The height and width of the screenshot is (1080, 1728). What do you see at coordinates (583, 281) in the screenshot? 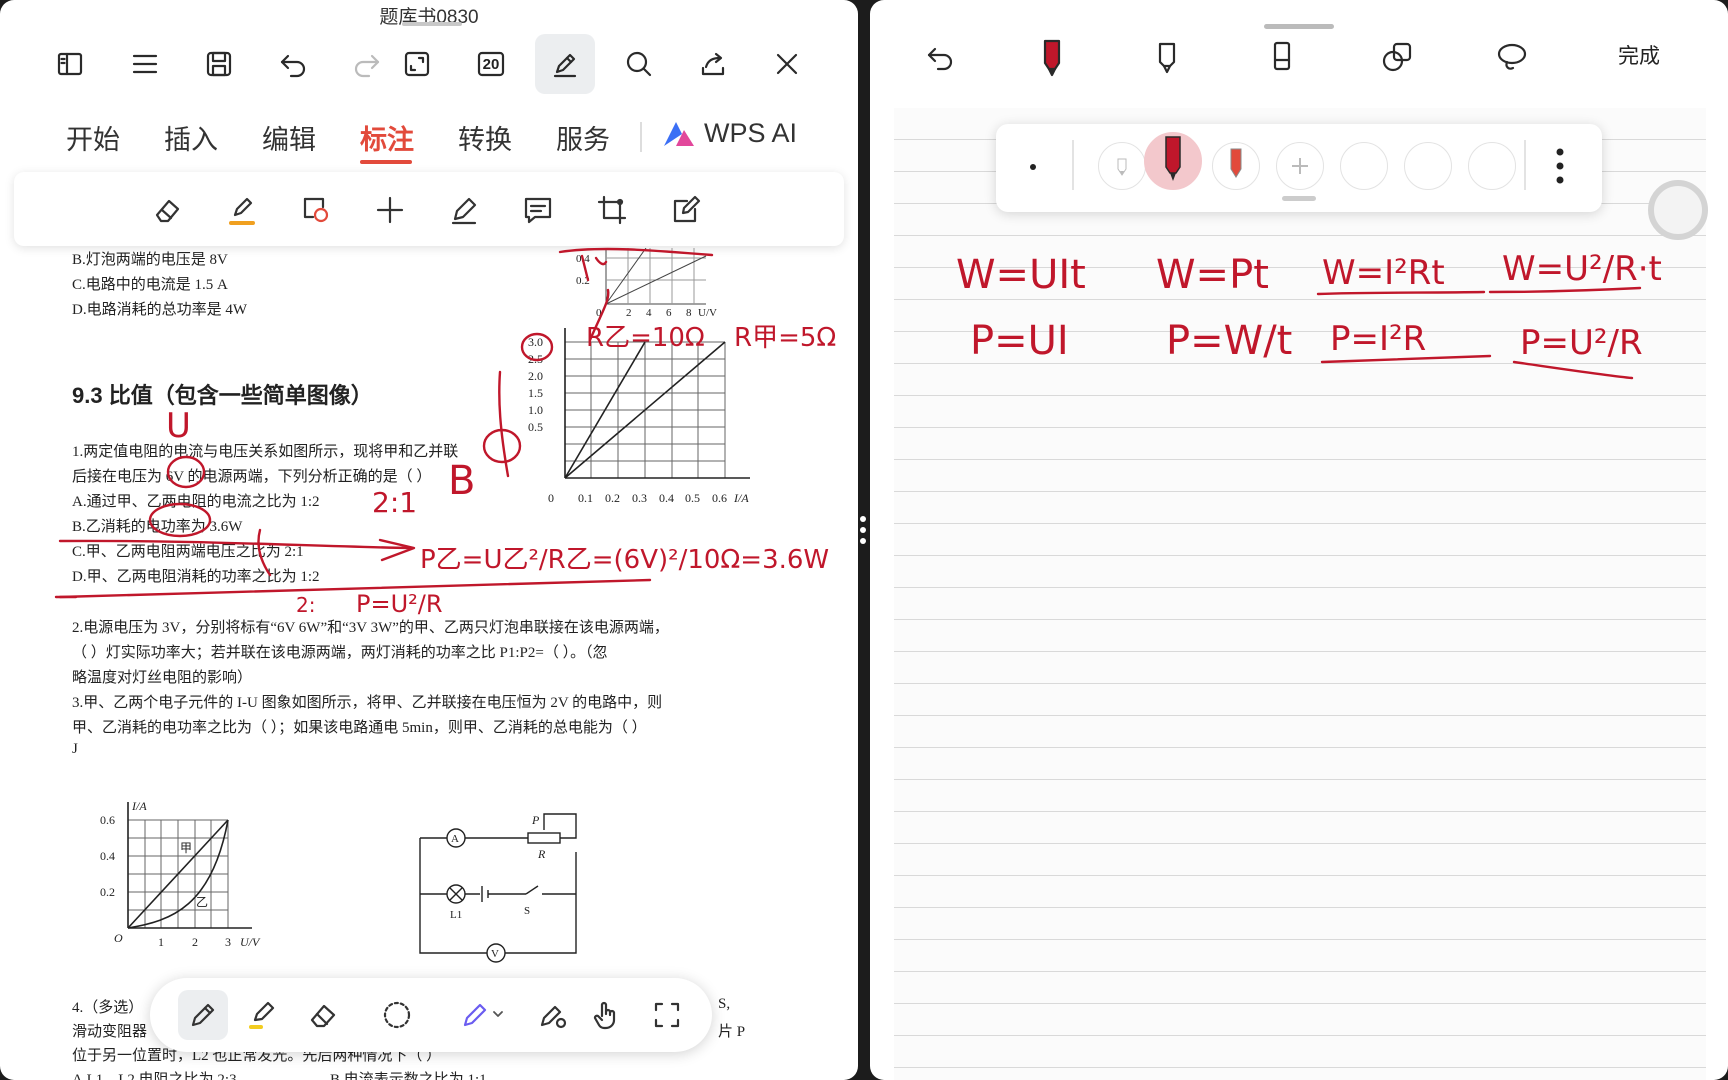
I see `graph-top-ytick: 0.2` at bounding box center [583, 281].